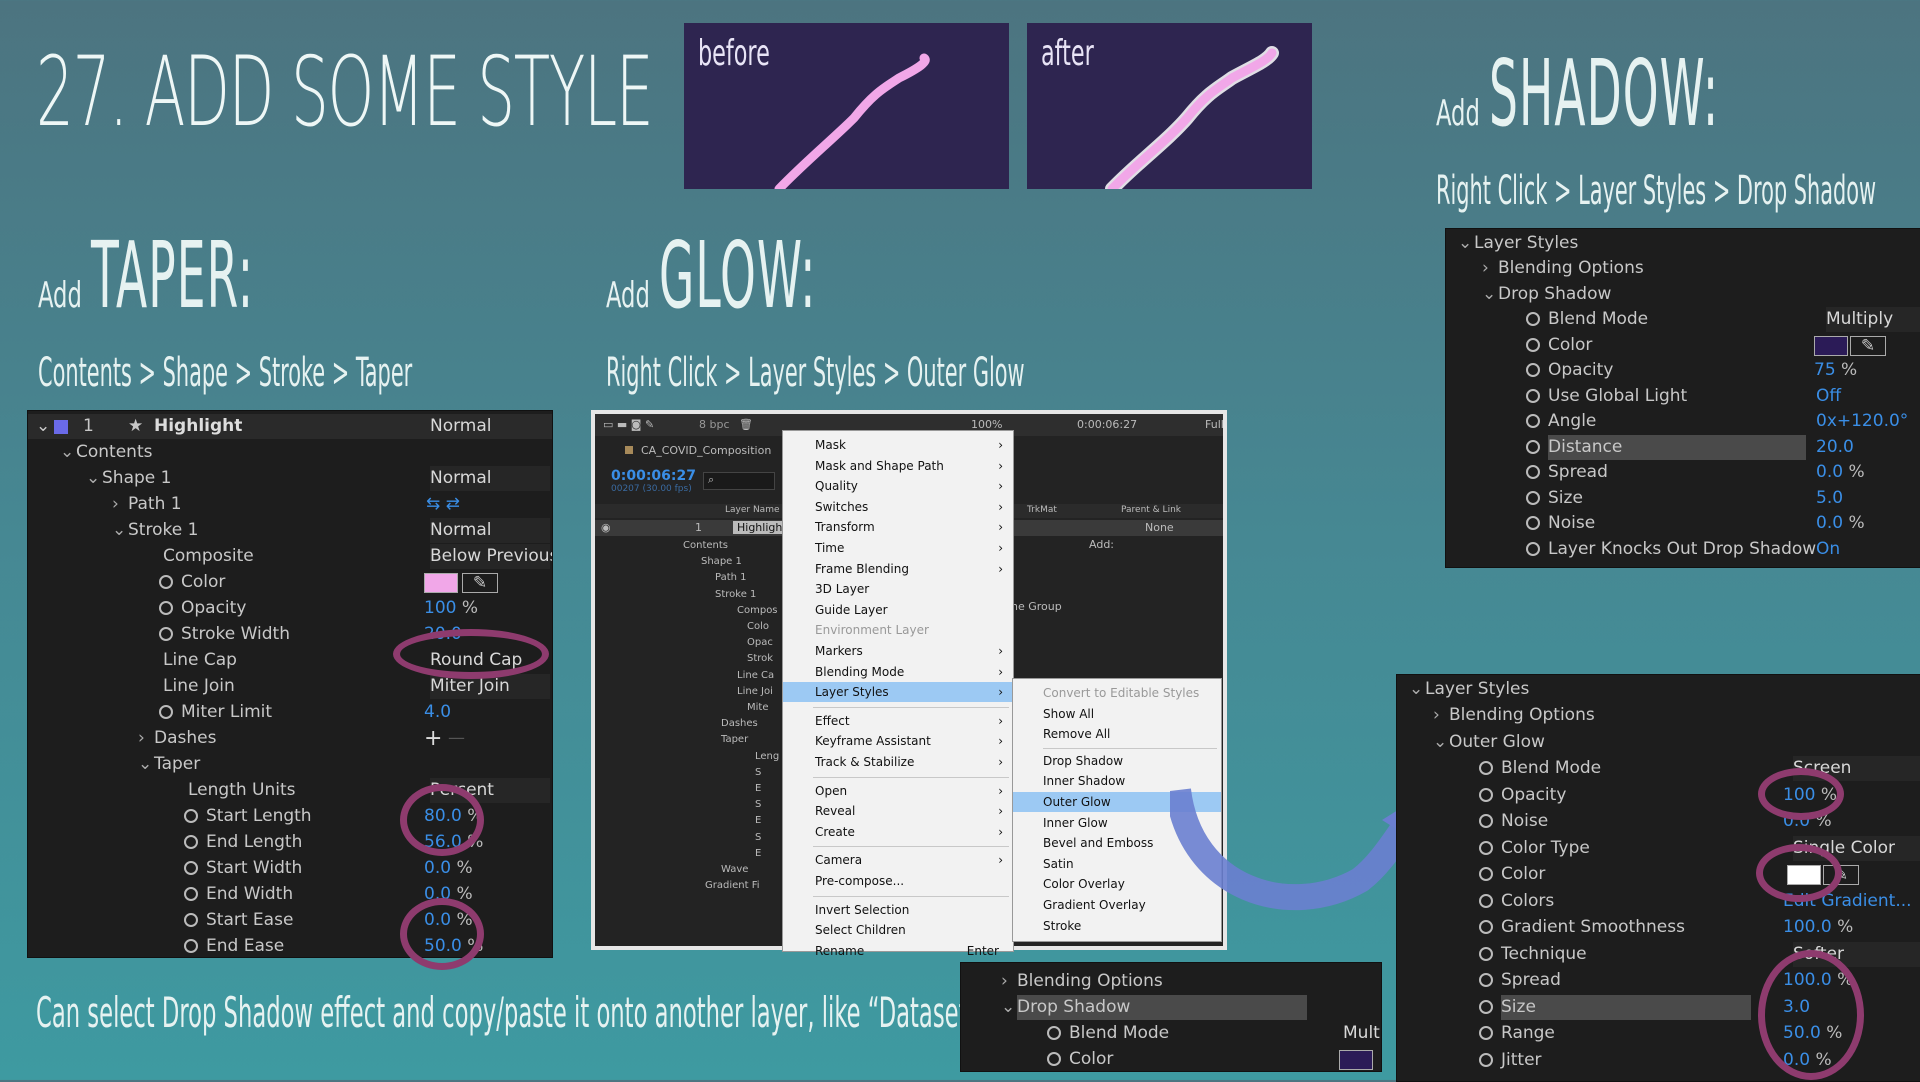 Image resolution: width=1920 pixels, height=1082 pixels. What do you see at coordinates (898, 762) in the screenshot?
I see `menu-item-track-stabilize: Track & Stabilize ›` at bounding box center [898, 762].